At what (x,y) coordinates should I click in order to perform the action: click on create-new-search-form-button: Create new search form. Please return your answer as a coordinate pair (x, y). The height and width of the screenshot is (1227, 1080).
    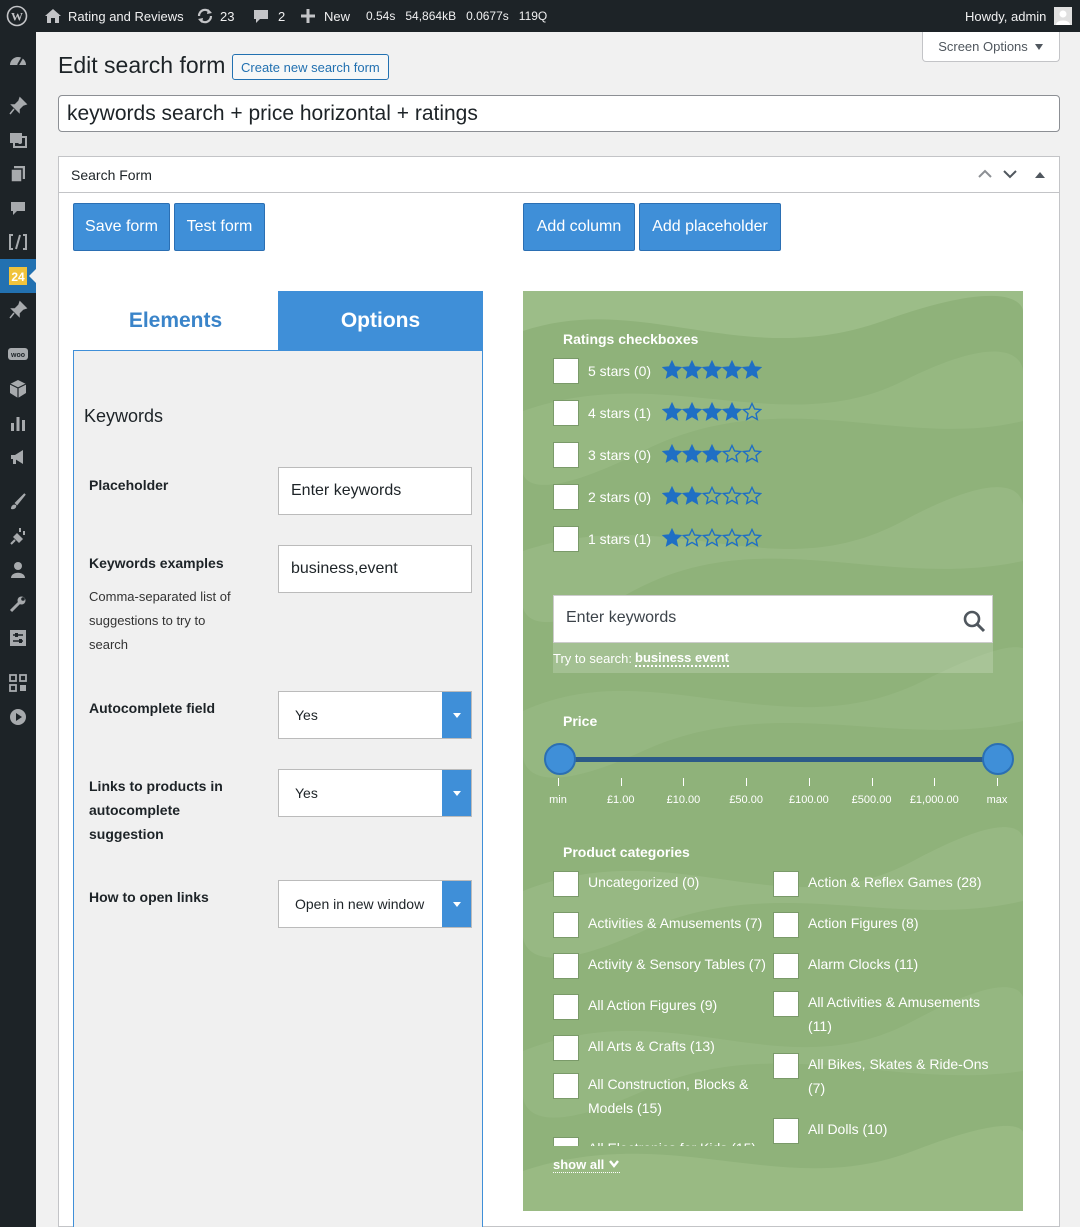
    Looking at the image, I should click on (310, 67).